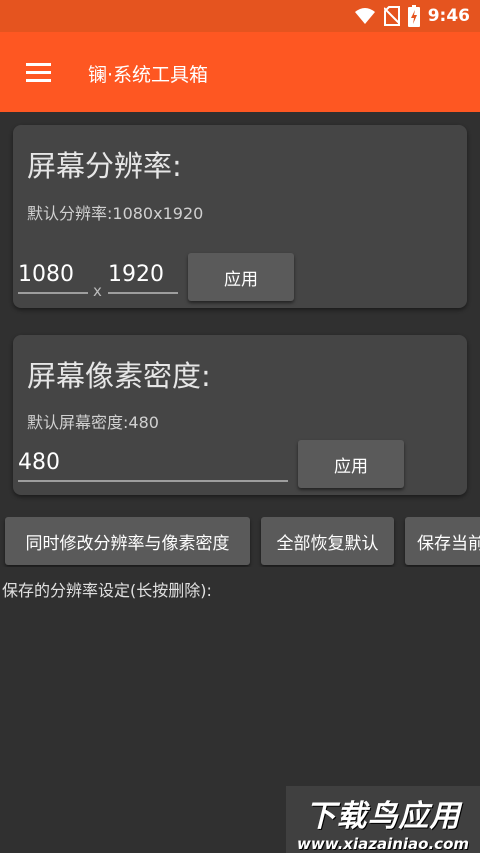 The width and height of the screenshot is (480, 853). I want to click on saved-settings-label: 保存的分辨率设定(长按删除):, so click(107, 590).